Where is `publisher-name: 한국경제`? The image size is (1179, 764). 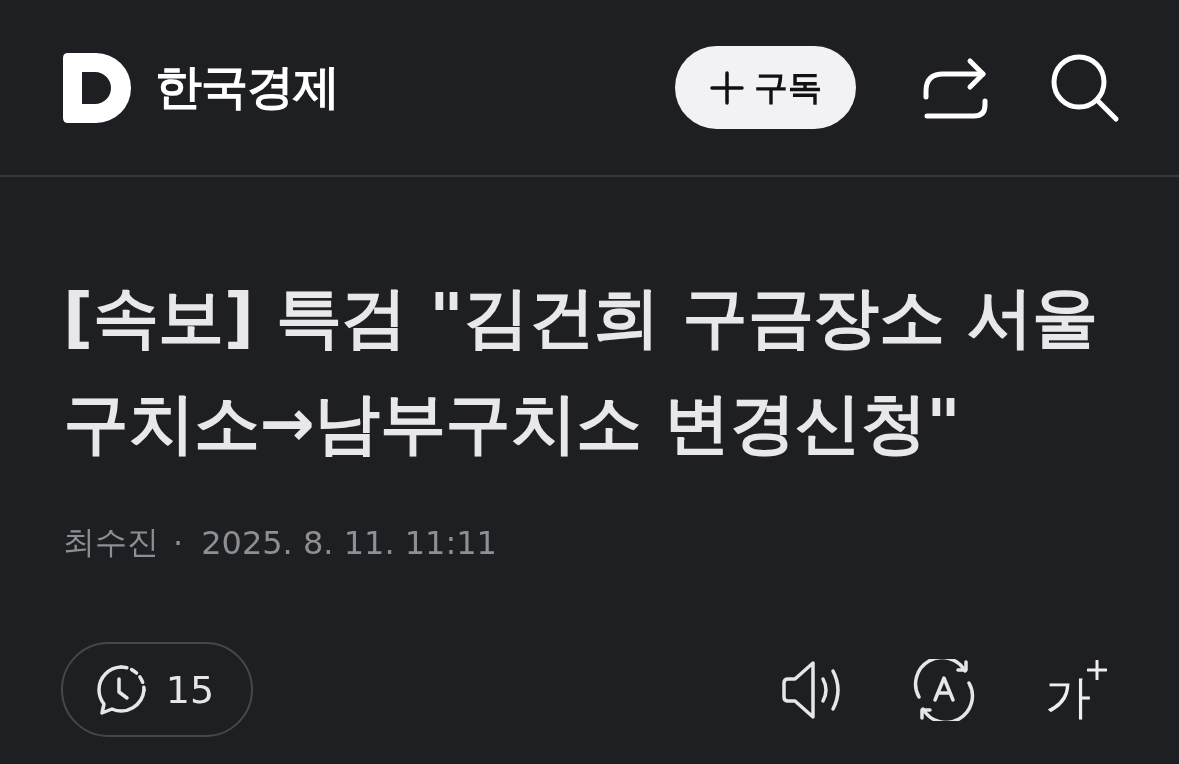 publisher-name: 한국경제 is located at coordinates (247, 87).